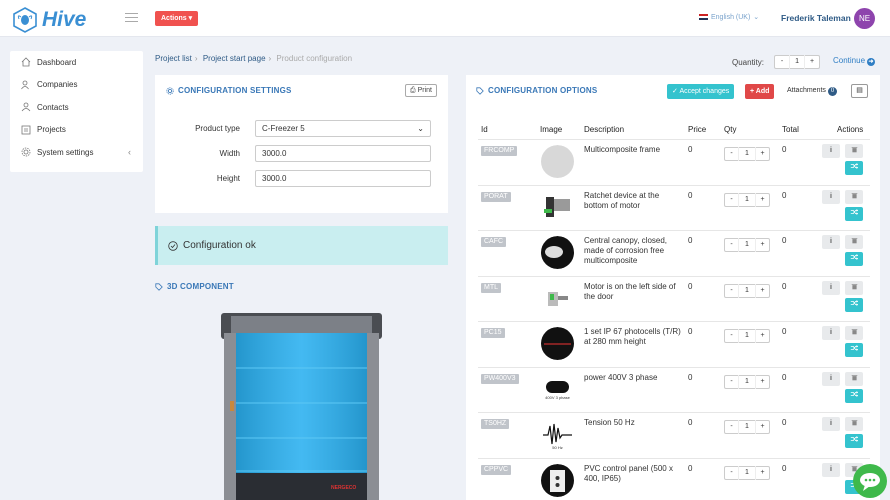  Describe the element at coordinates (536, 90) in the screenshot. I see `configuration-options-title: CONFIGURATION OPTIONS` at that location.